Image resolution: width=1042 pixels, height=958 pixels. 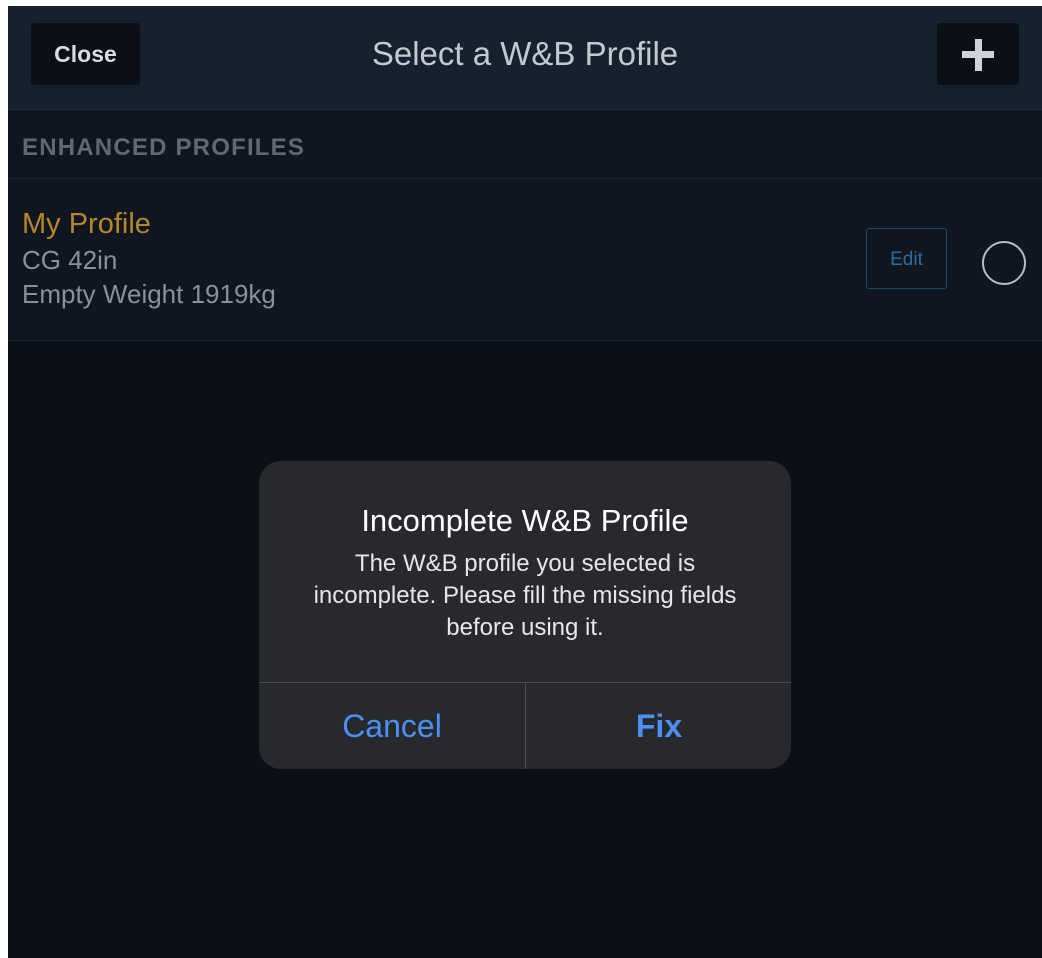 What do you see at coordinates (85, 54) in the screenshot?
I see `close-button: Close` at bounding box center [85, 54].